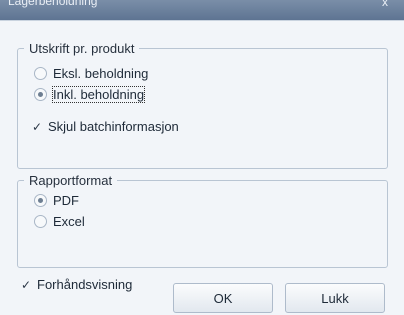  Describe the element at coordinates (202, 10) in the screenshot. I see `title-bar: Lagerbeholdning x` at that location.